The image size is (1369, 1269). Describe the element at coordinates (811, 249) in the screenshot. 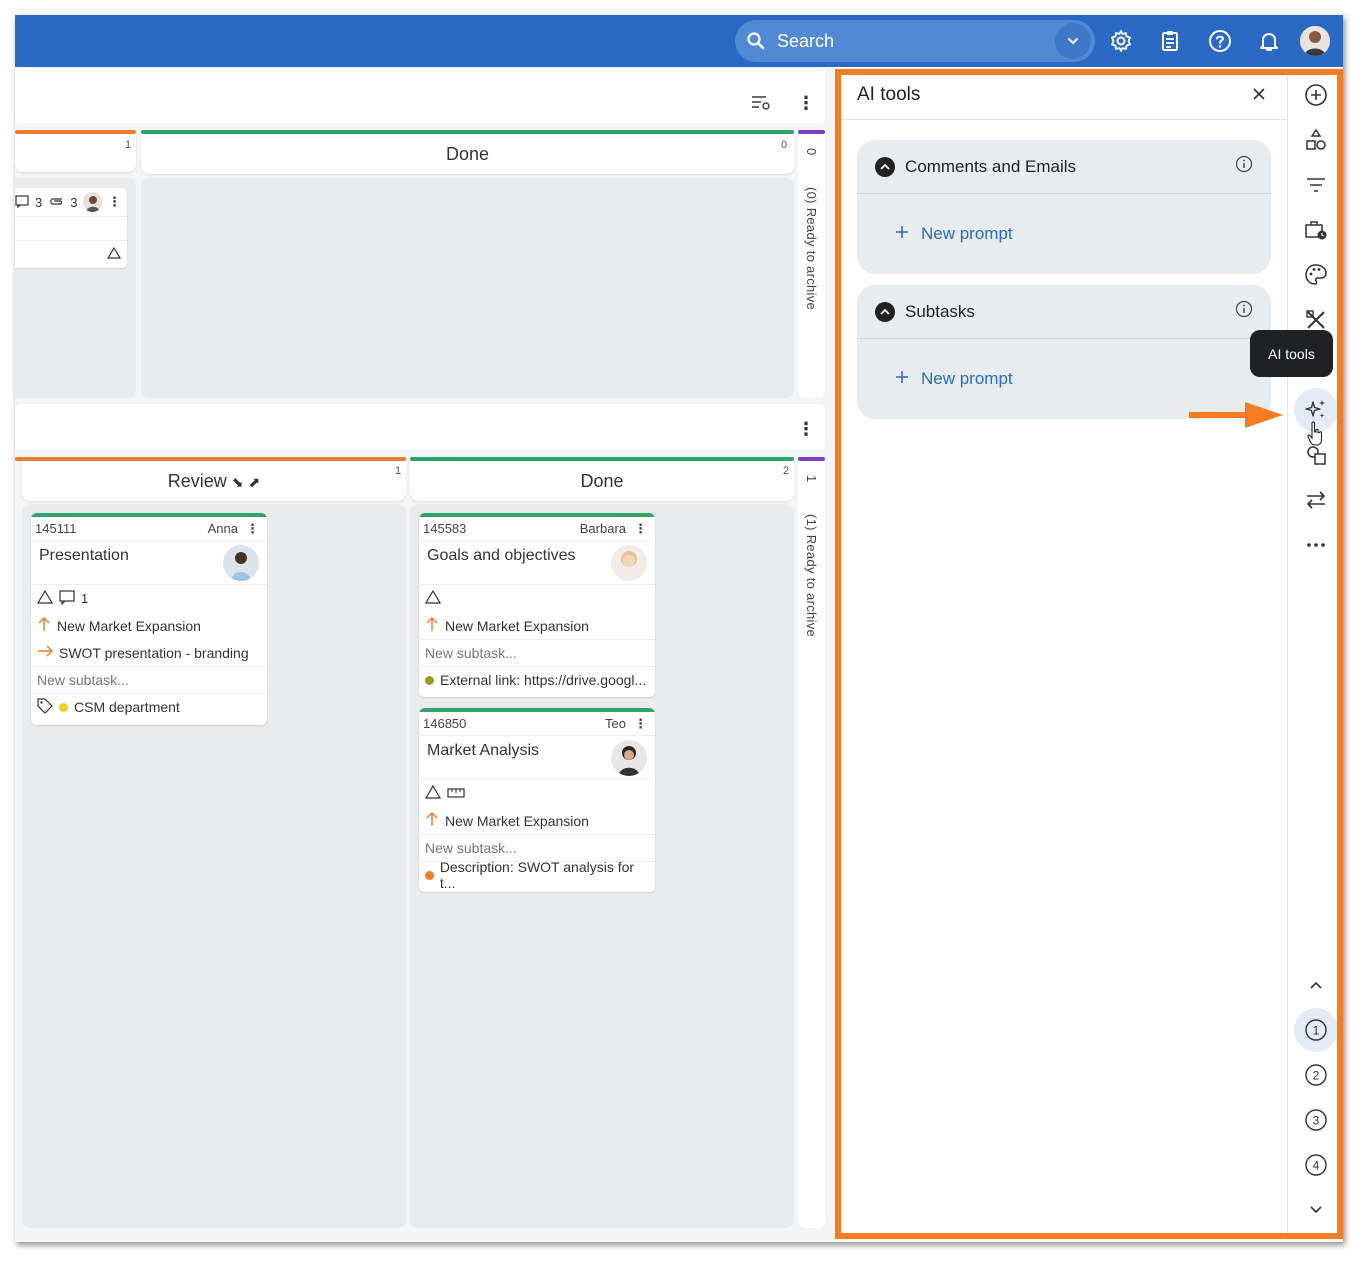

I see `column-label: (0) Ready to archive` at that location.